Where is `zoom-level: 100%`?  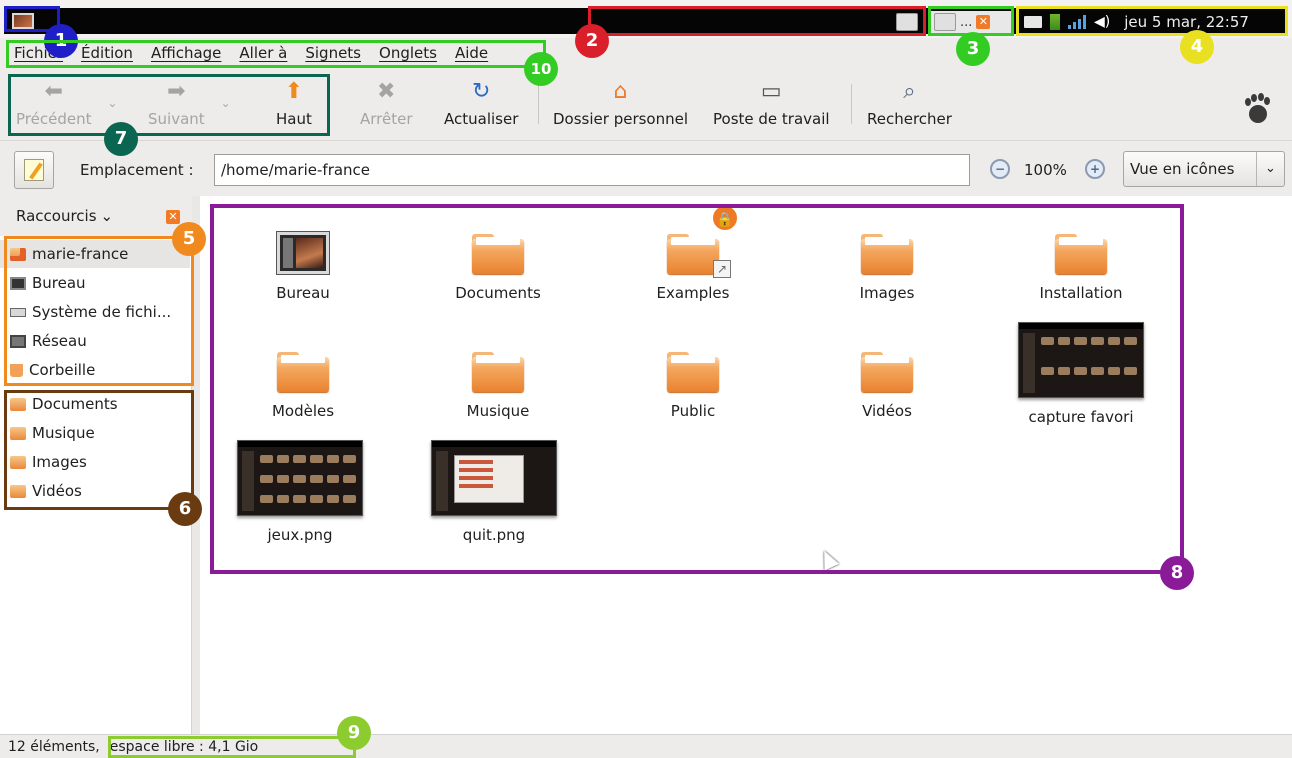 zoom-level: 100% is located at coordinates (1045, 170).